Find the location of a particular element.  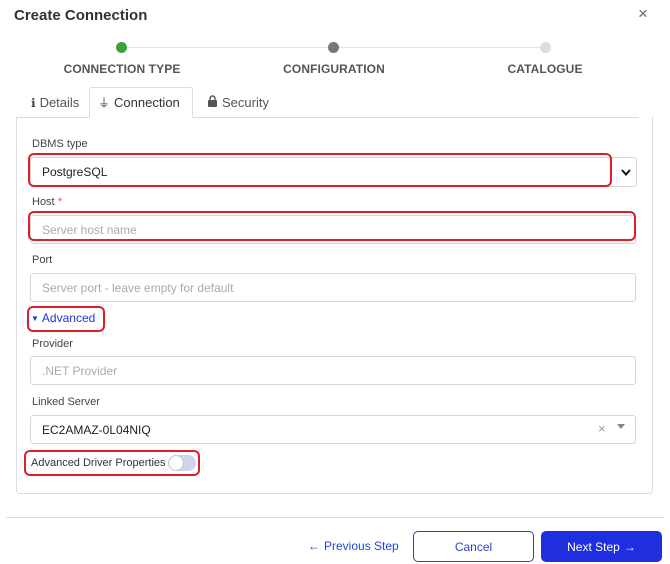

plug-icon: ⏚ is located at coordinates (104, 103).